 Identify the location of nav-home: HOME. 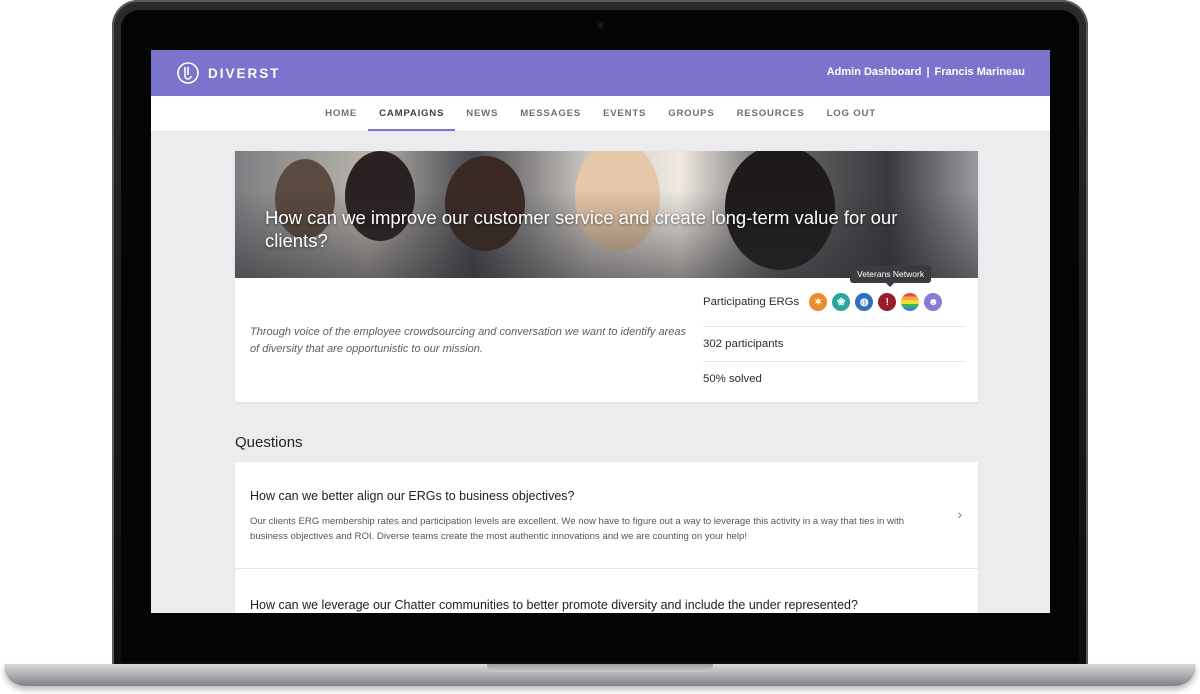
(341, 113).